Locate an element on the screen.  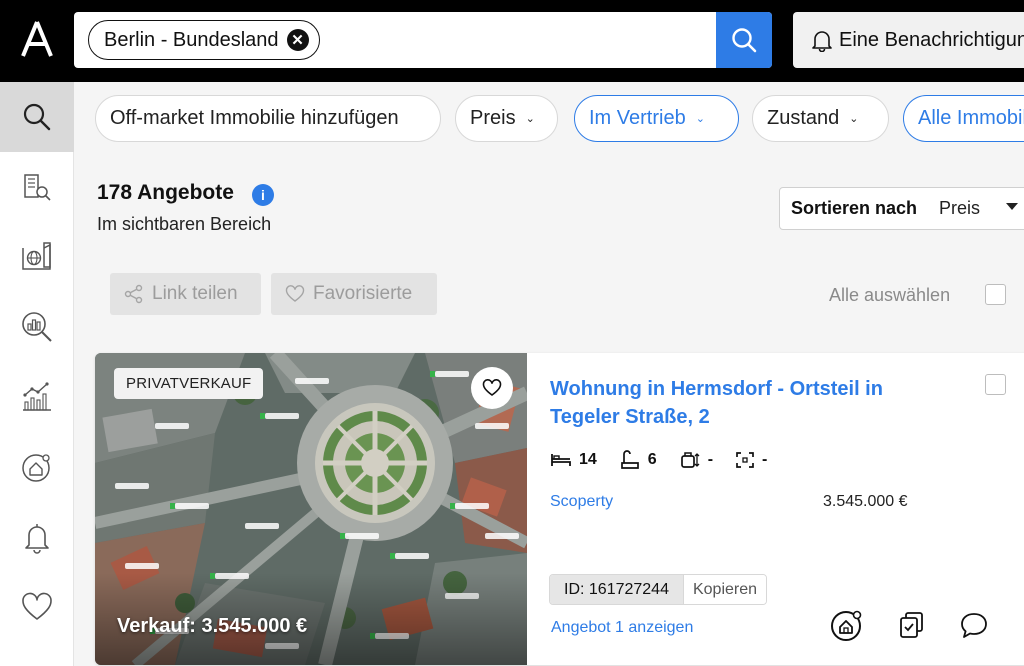
price-filter: Preis ⌄ is located at coordinates (506, 118).